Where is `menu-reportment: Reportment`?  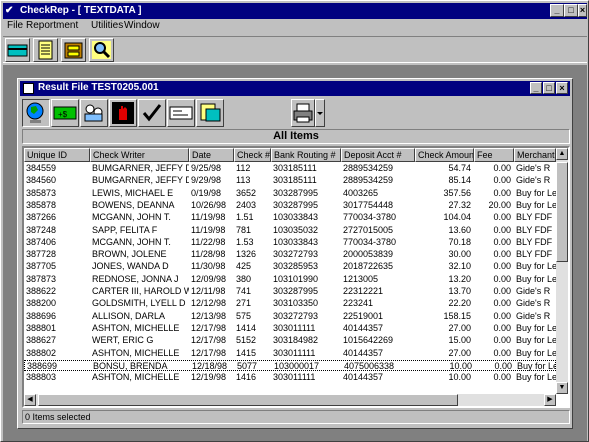 menu-reportment: Reportment is located at coordinates (52, 25).